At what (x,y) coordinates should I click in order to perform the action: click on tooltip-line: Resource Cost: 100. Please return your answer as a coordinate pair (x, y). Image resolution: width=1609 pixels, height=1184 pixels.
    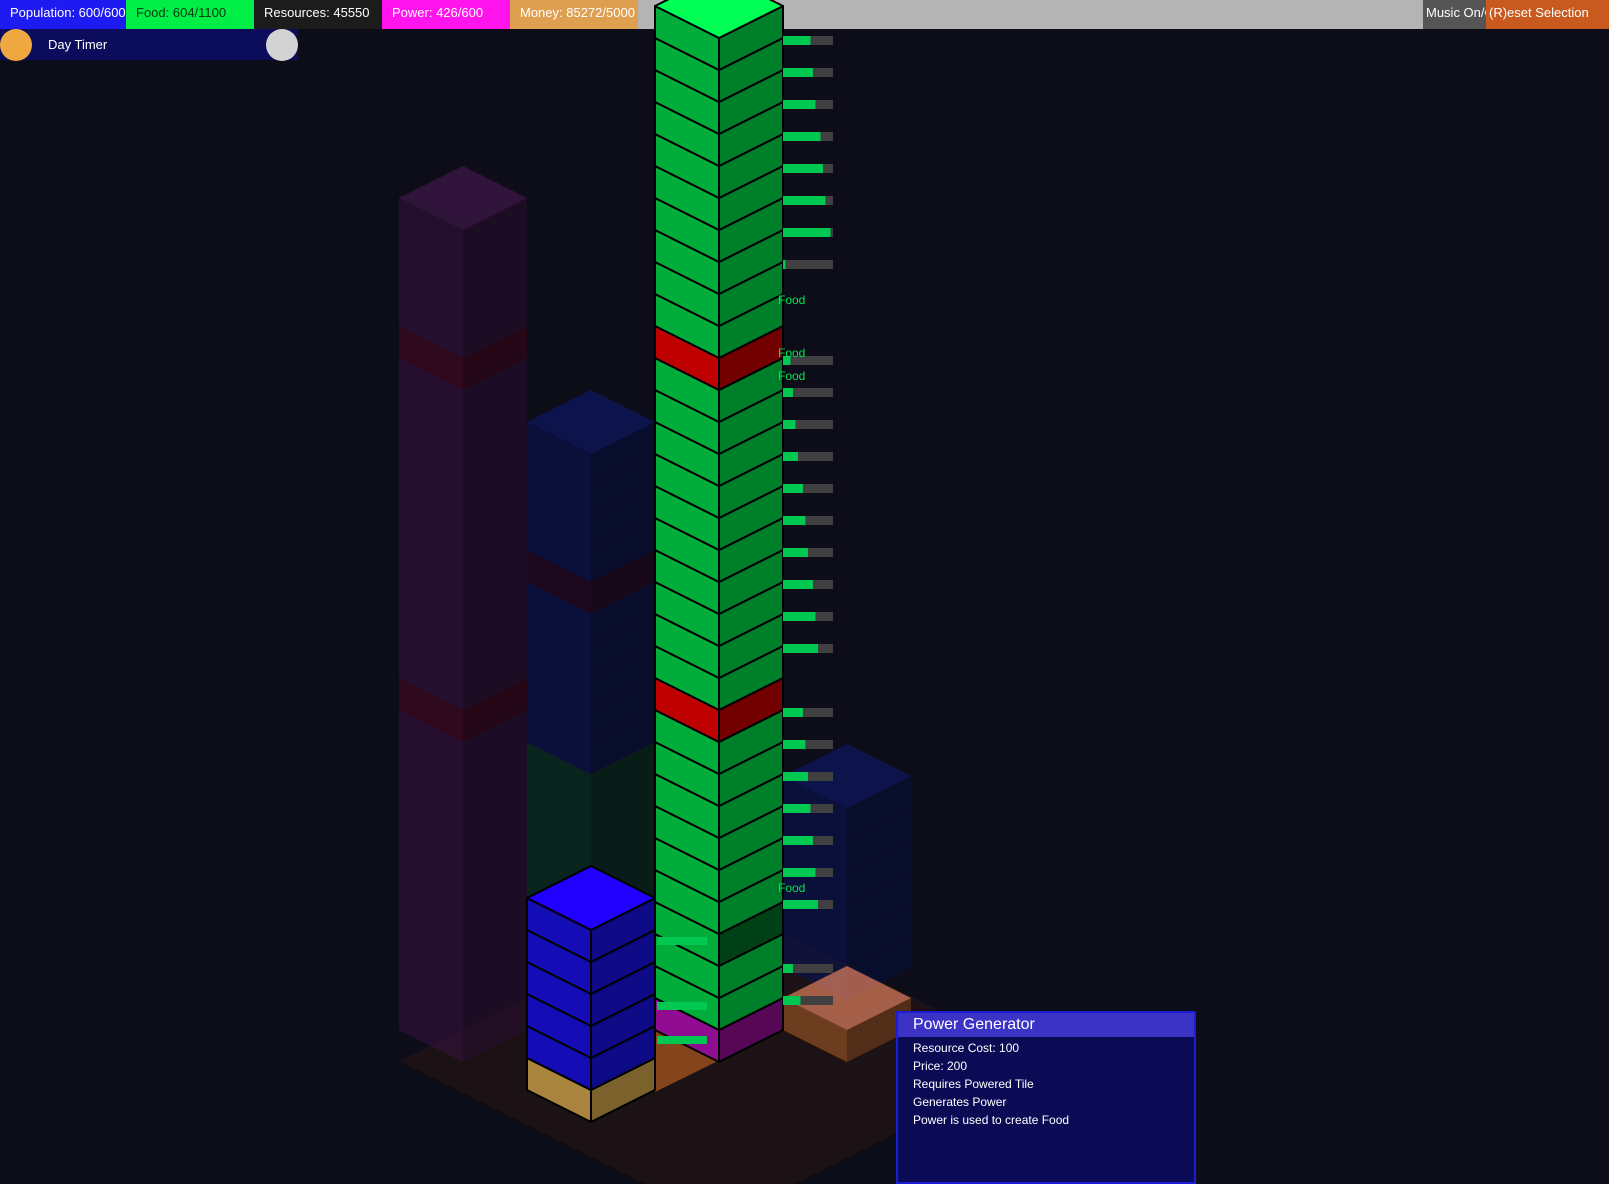
    Looking at the image, I should click on (966, 1048).